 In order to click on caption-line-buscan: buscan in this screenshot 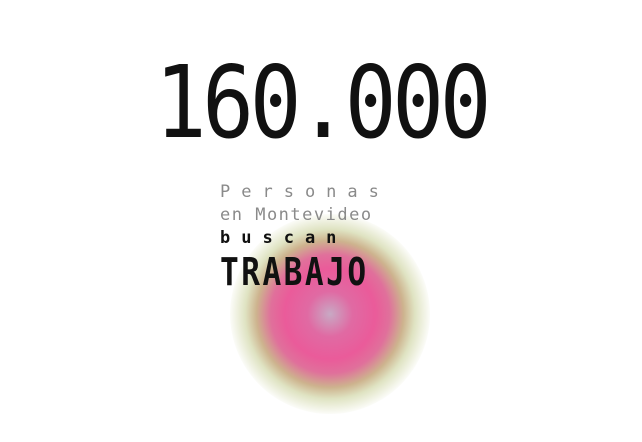, I will do `click(284, 238)`.